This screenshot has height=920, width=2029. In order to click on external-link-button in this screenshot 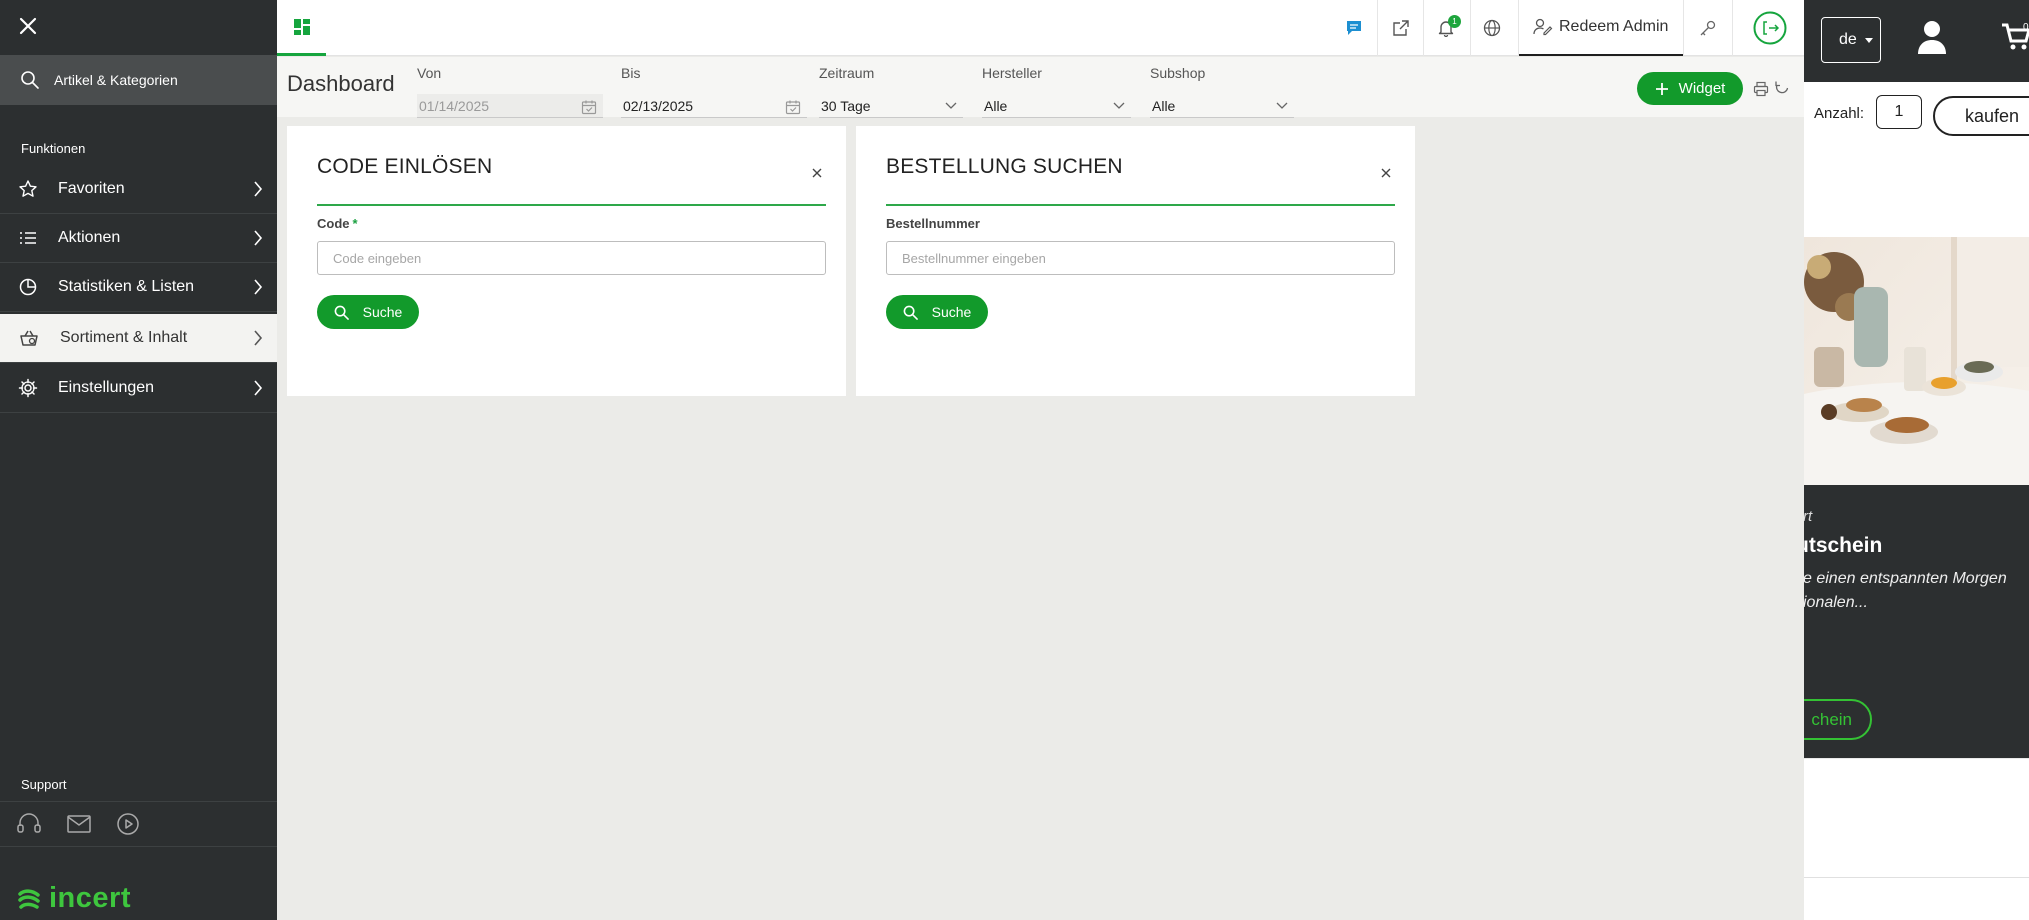, I will do `click(1401, 28)`.